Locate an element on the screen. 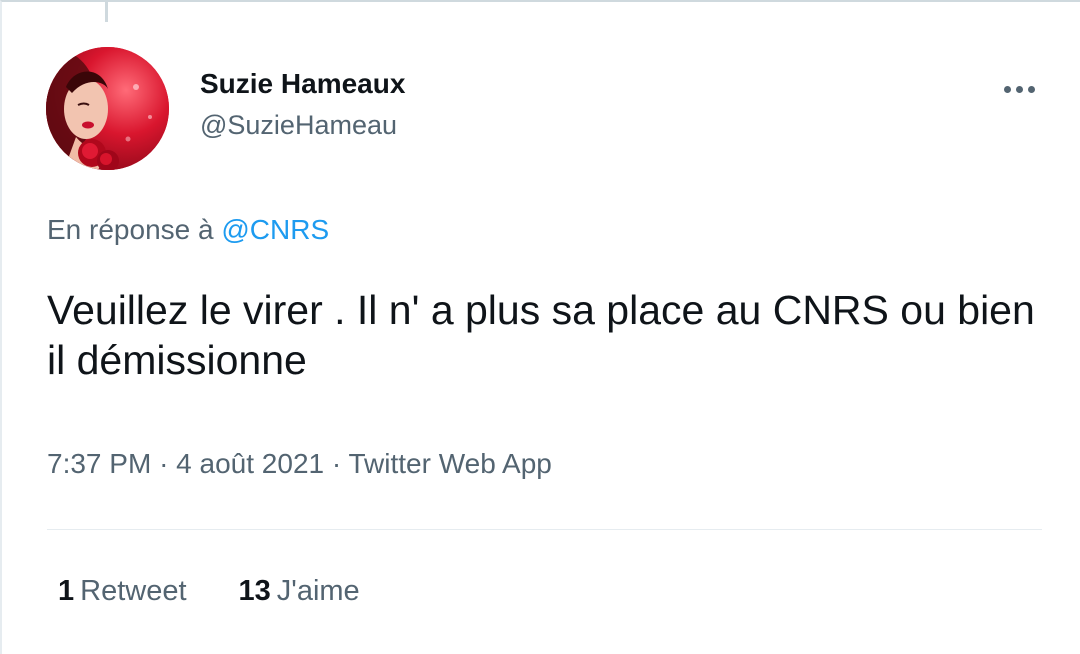 The width and height of the screenshot is (1080, 654). tweet-metadata: 7:37 PM · 4 août 2021 · Twitter Web App is located at coordinates (299, 464).